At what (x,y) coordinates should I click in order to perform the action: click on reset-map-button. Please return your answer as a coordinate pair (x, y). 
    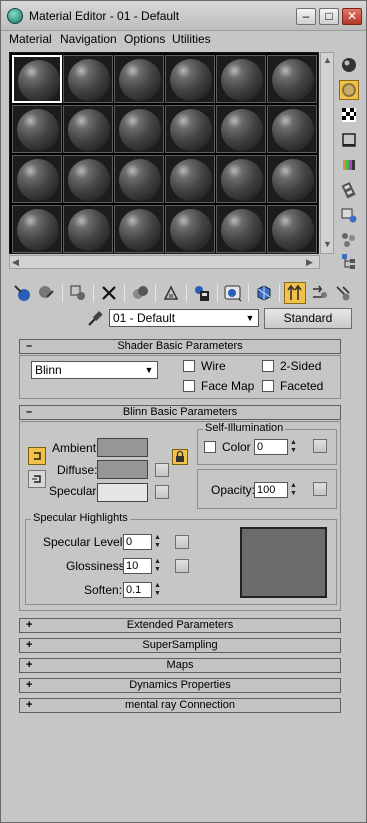
    Looking at the image, I should click on (109, 293).